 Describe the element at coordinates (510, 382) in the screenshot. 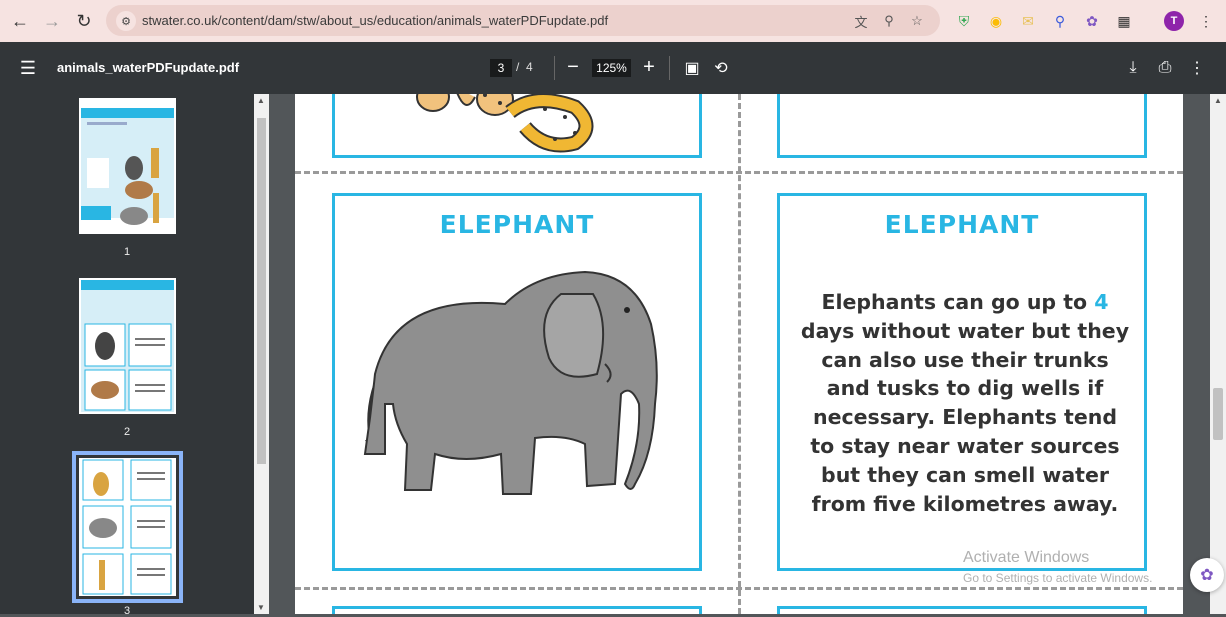

I see `elephant-illustration` at that location.